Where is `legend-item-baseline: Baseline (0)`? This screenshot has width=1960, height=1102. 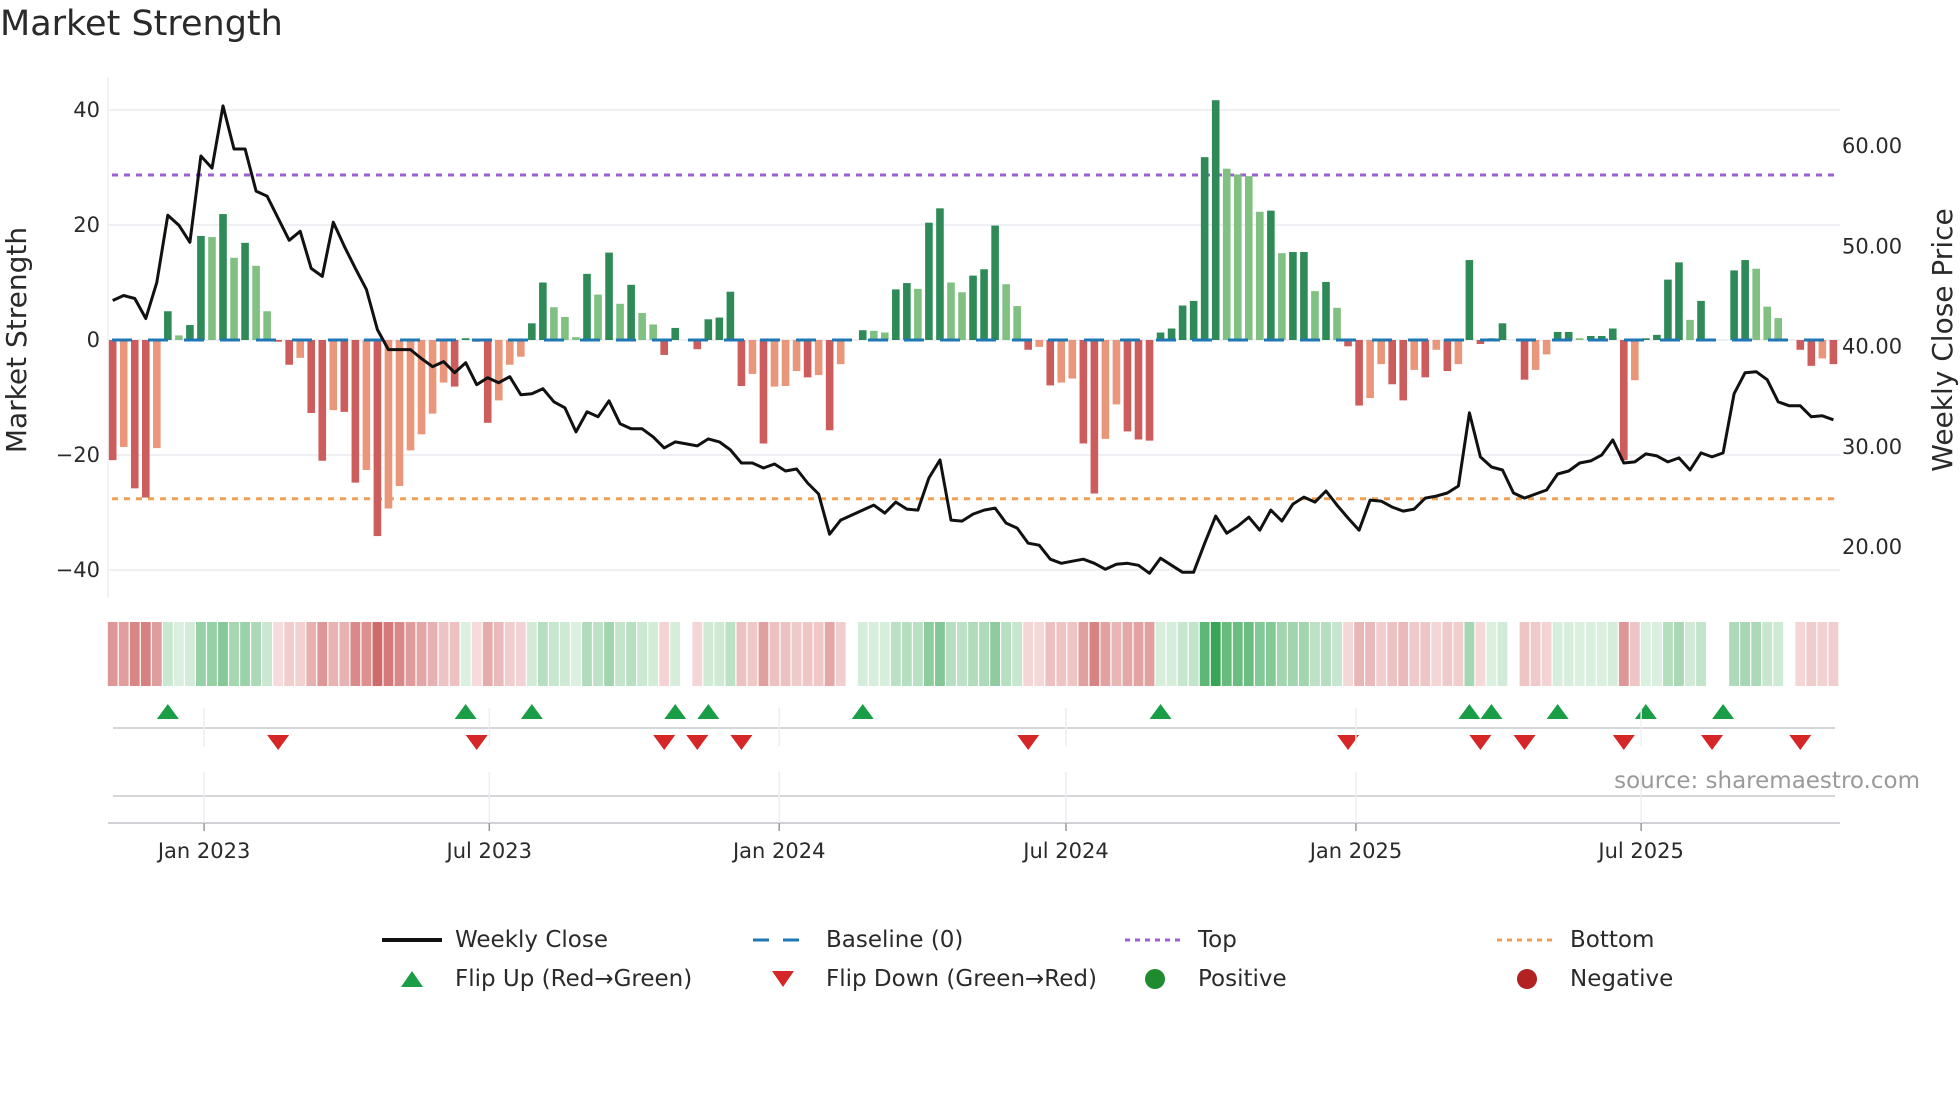
legend-item-baseline: Baseline (0) is located at coordinates (857, 940).